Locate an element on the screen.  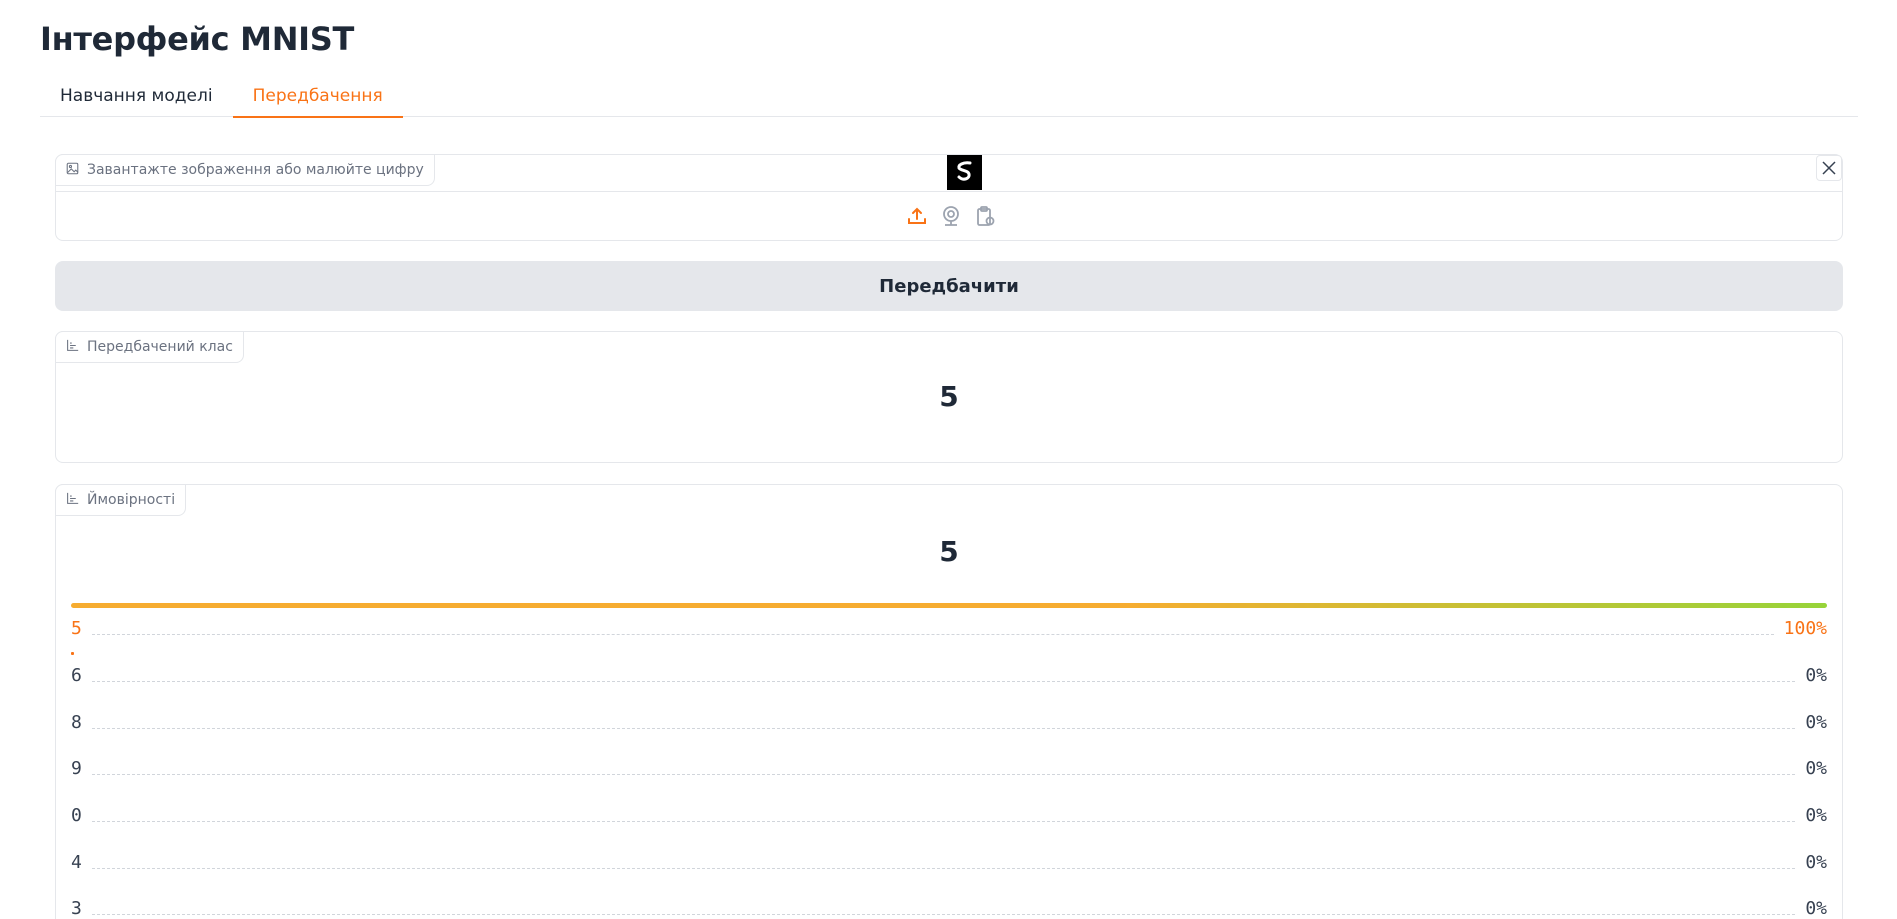
confidence-value: 100% is located at coordinates (1805, 628).